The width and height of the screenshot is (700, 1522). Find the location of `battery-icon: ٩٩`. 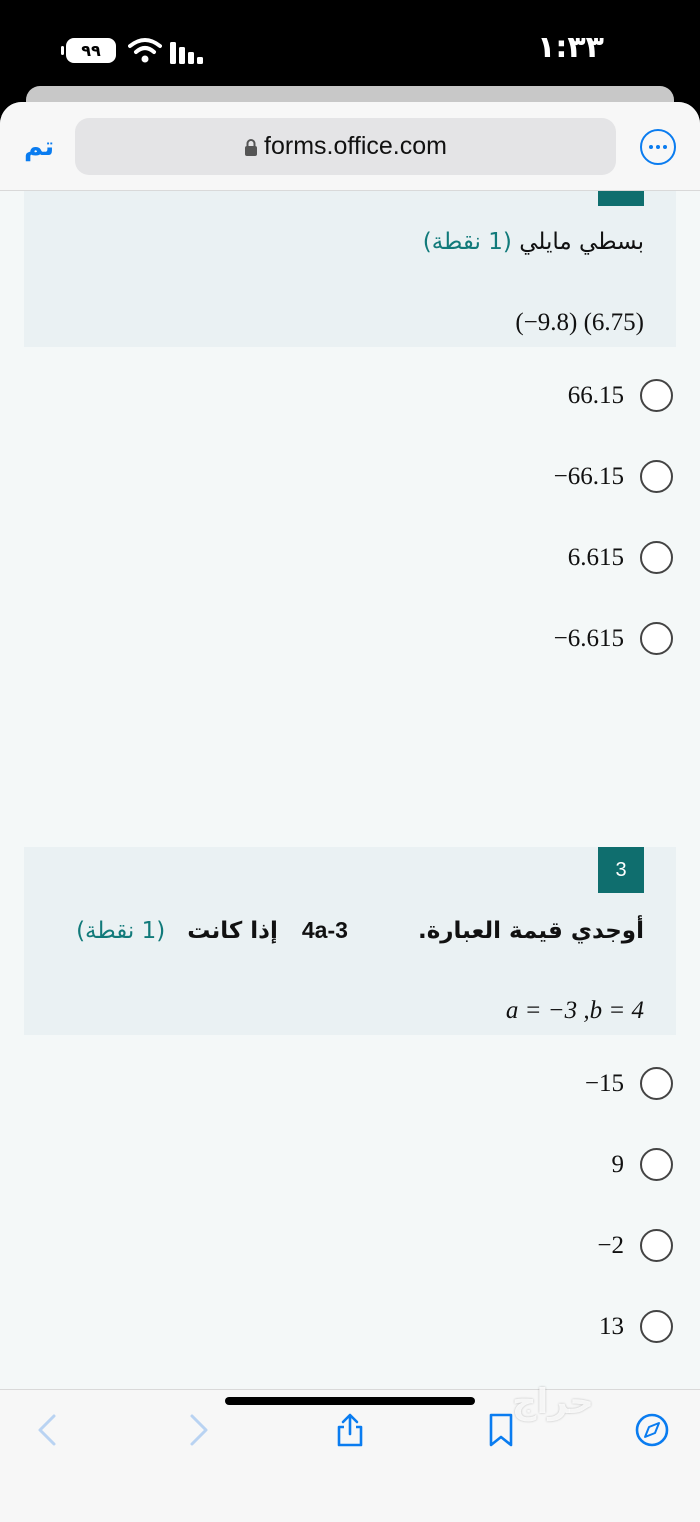

battery-icon: ٩٩ is located at coordinates (88, 50).